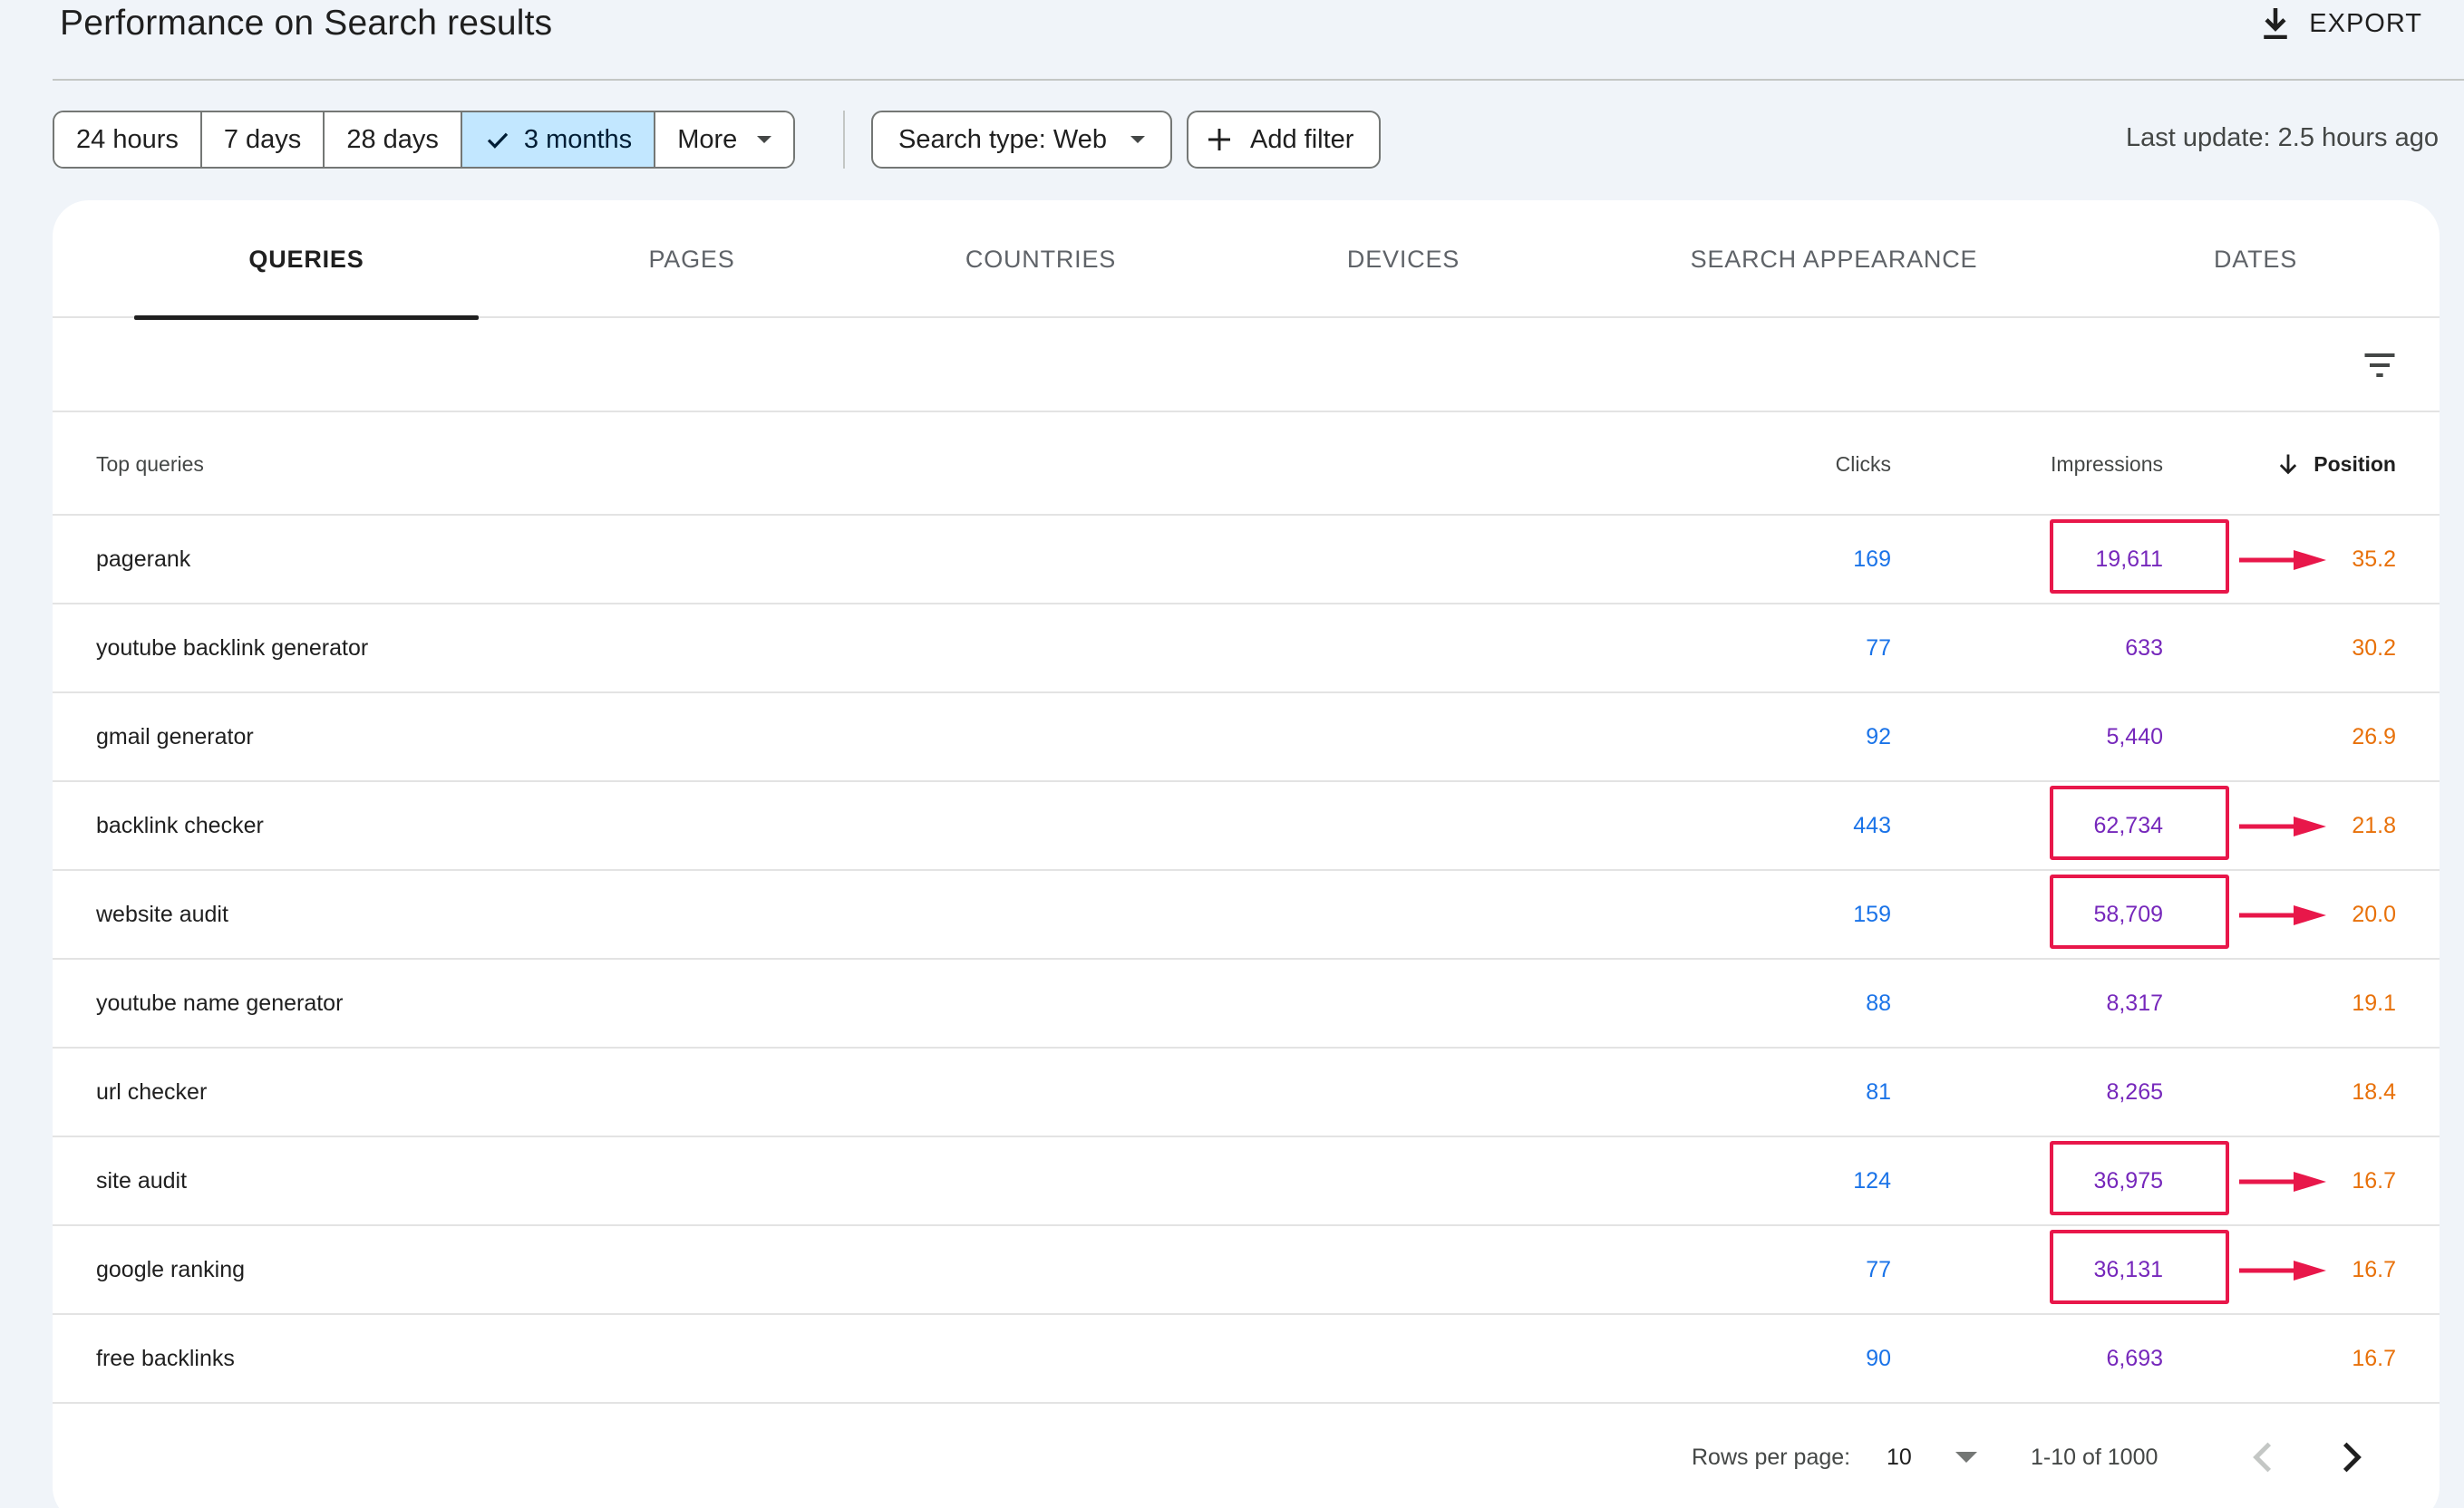 The height and width of the screenshot is (1508, 2464). I want to click on position-cell: 30.2, so click(2374, 647).